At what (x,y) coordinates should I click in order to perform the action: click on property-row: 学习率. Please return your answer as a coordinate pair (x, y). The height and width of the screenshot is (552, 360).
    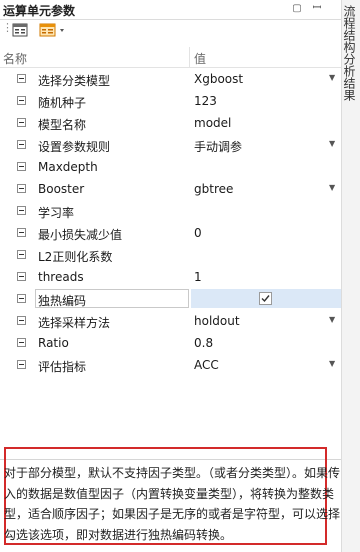
    Looking at the image, I should click on (170, 211).